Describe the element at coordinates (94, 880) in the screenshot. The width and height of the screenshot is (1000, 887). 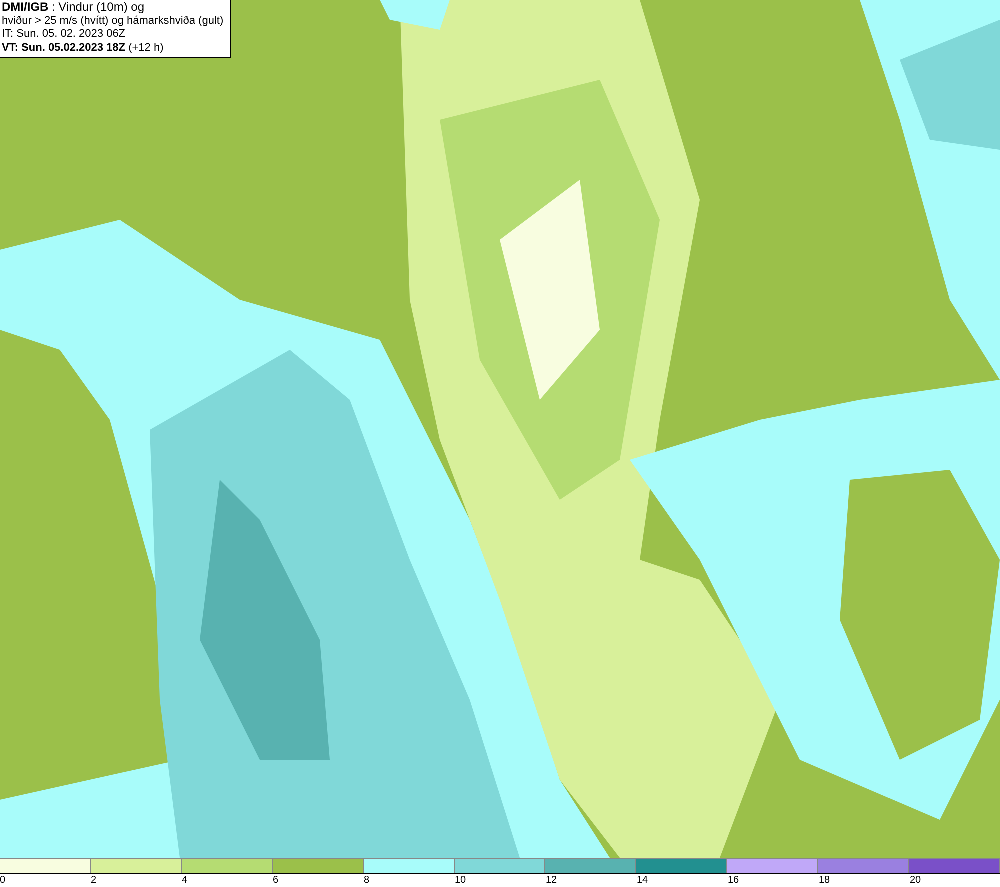
I see `legend-label: 2` at that location.